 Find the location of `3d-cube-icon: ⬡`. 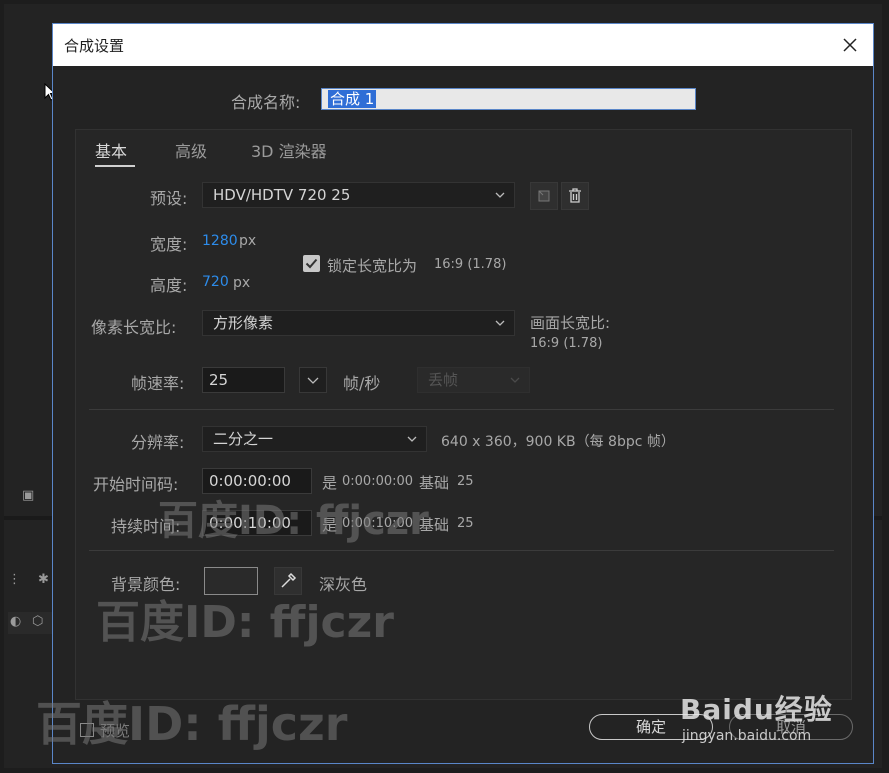

3d-cube-icon: ⬡ is located at coordinates (38, 621).